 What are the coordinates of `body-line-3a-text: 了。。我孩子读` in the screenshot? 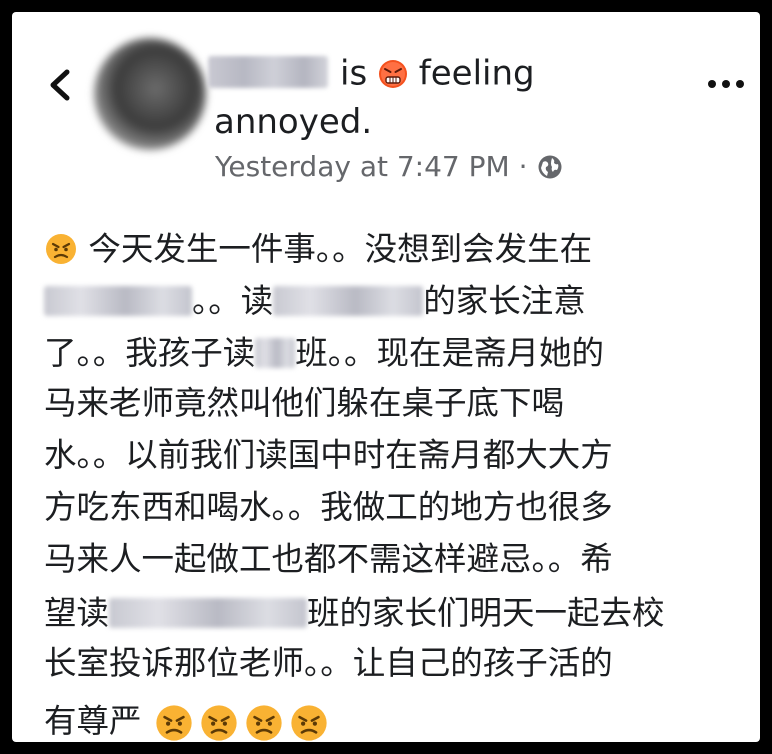 It's located at (150, 353).